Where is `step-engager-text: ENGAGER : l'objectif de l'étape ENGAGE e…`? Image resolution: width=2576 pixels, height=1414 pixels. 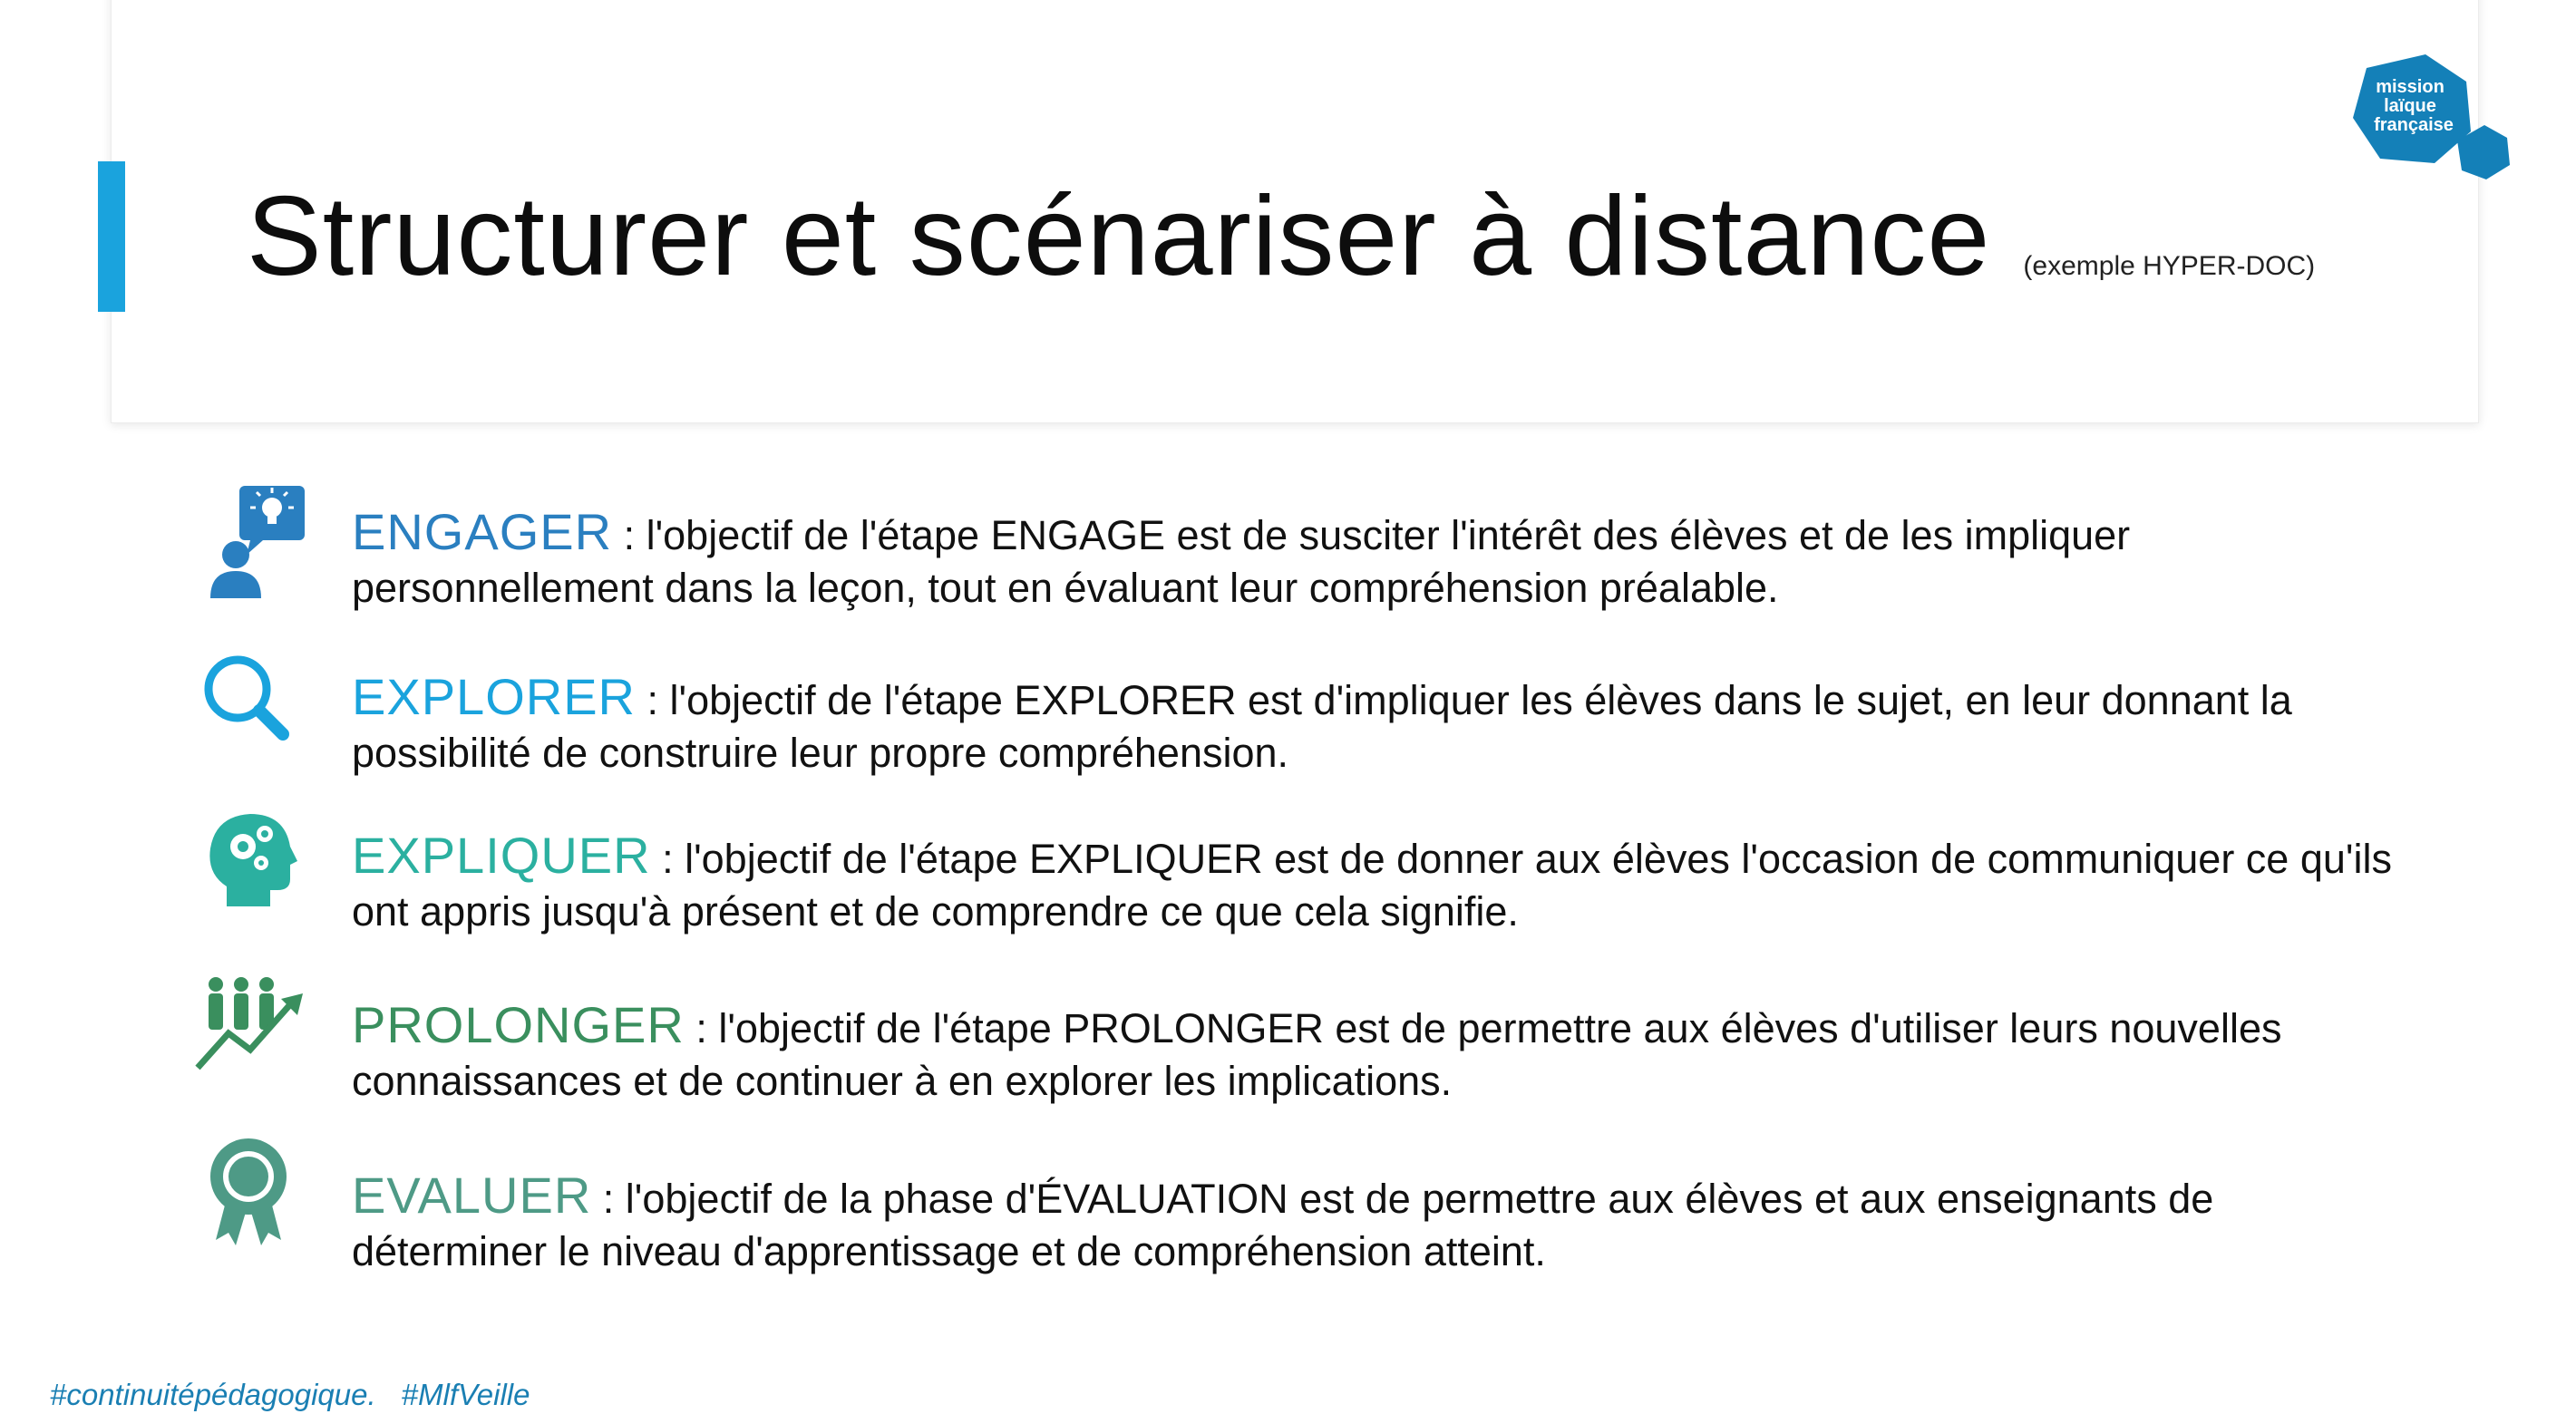
step-engager-text: ENGAGER : l'objectif de l'étape ENGAGE e… is located at coordinates (1385, 560).